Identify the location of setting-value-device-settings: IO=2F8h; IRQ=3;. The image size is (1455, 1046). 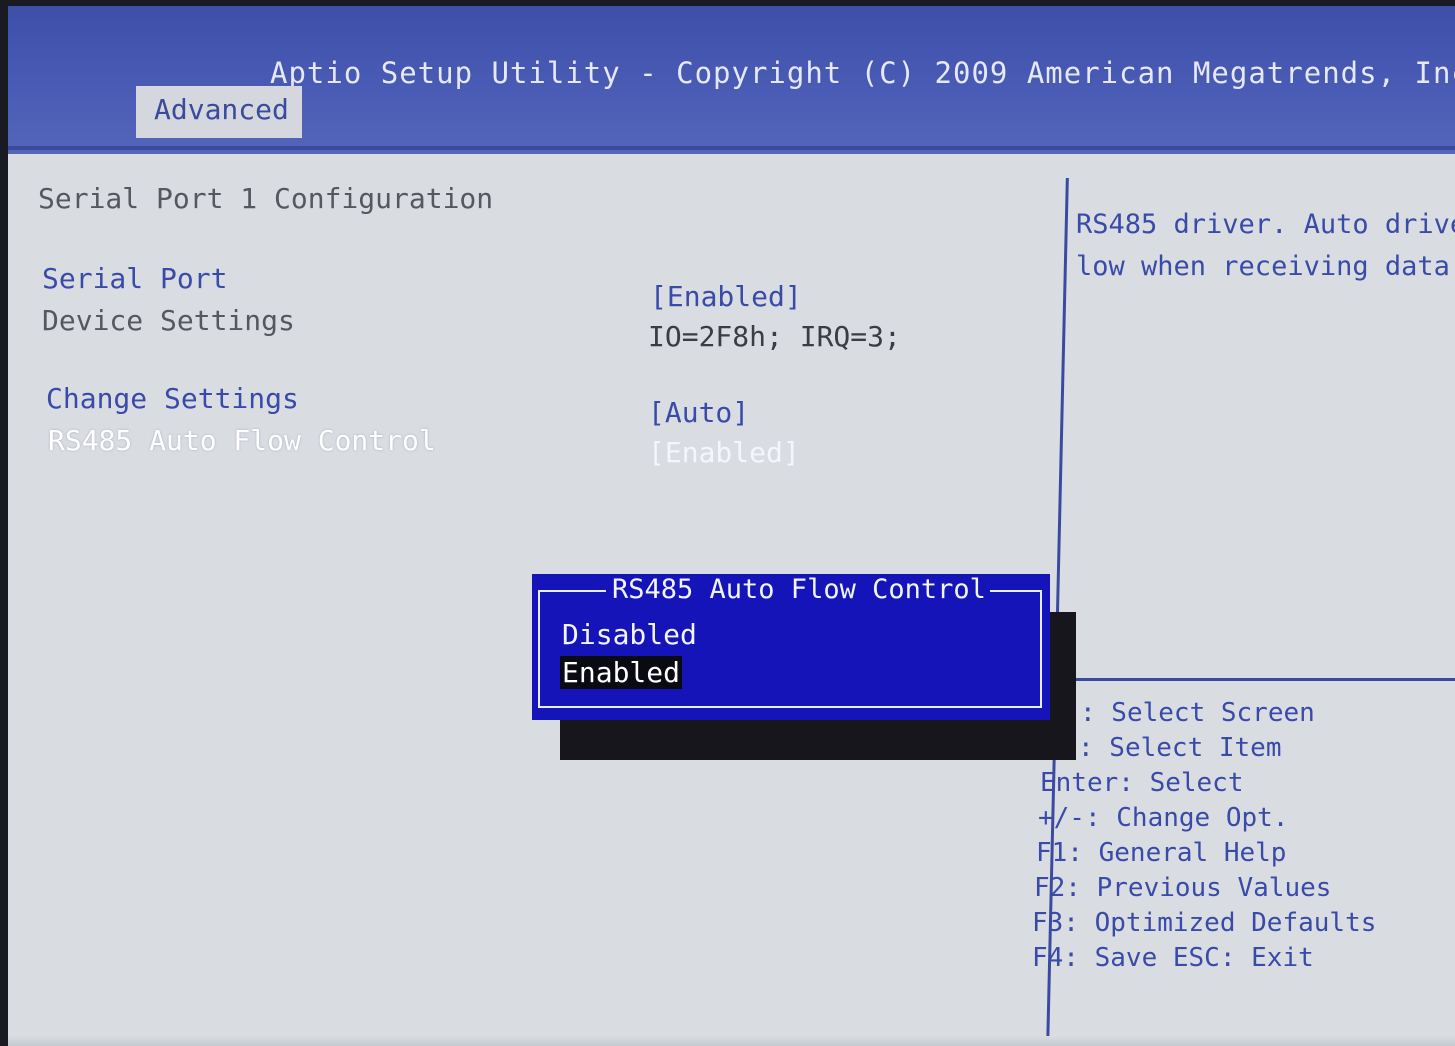
(774, 336).